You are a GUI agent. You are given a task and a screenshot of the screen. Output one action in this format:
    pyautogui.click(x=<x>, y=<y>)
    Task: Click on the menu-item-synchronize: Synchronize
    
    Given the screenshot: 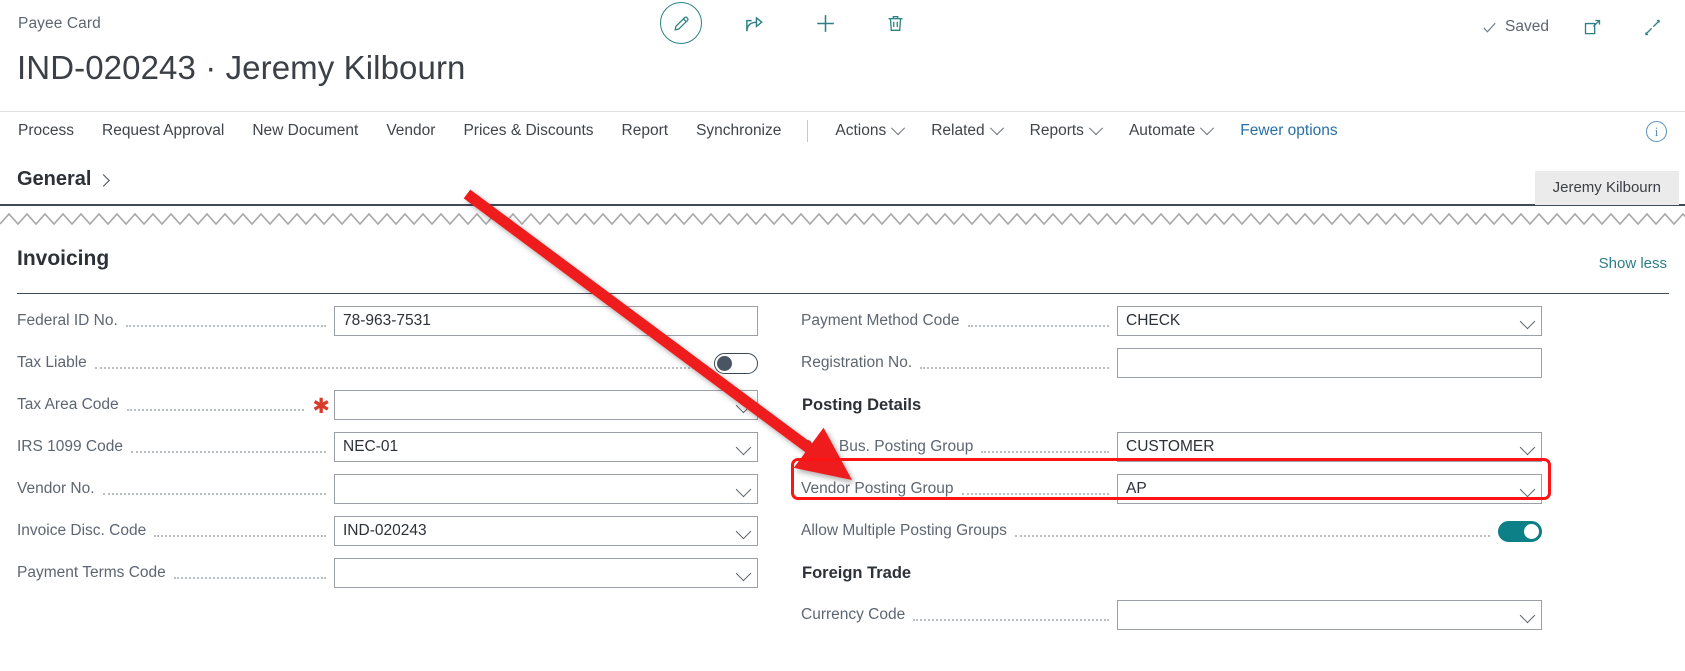 What is the action you would take?
    pyautogui.click(x=738, y=131)
    